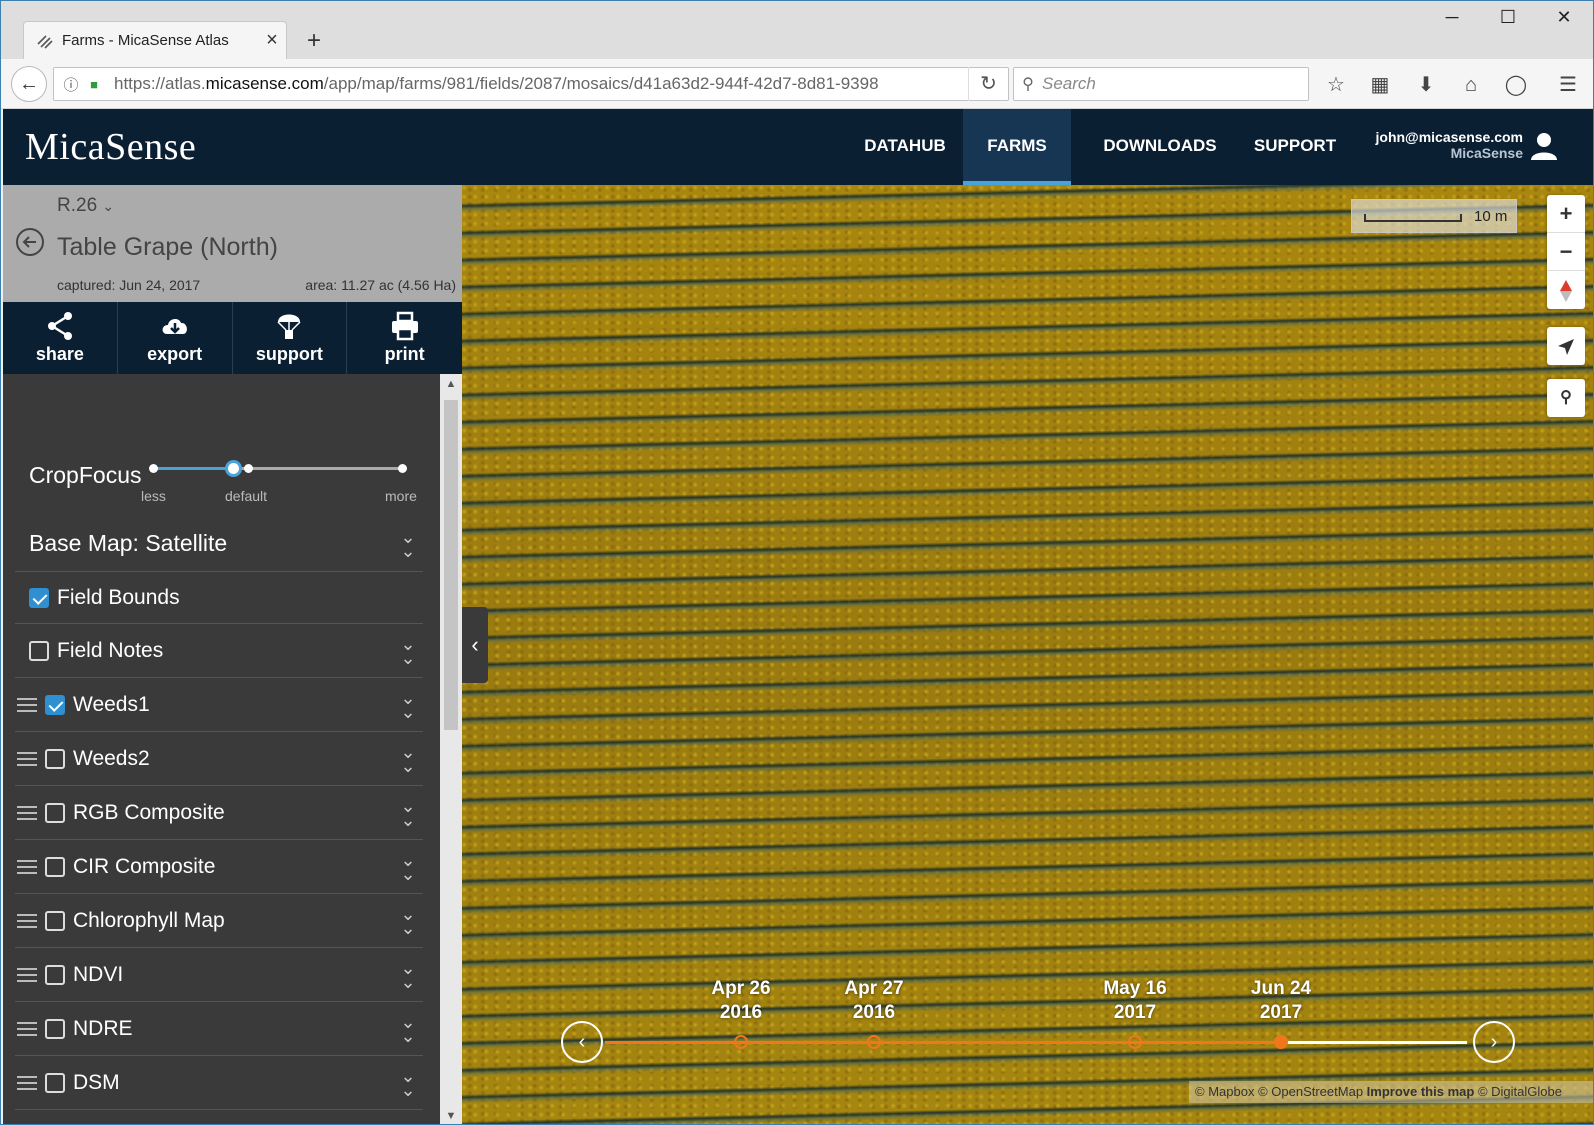 The height and width of the screenshot is (1125, 1594). Describe the element at coordinates (1566, 252) in the screenshot. I see `zoom-out-button: −` at that location.